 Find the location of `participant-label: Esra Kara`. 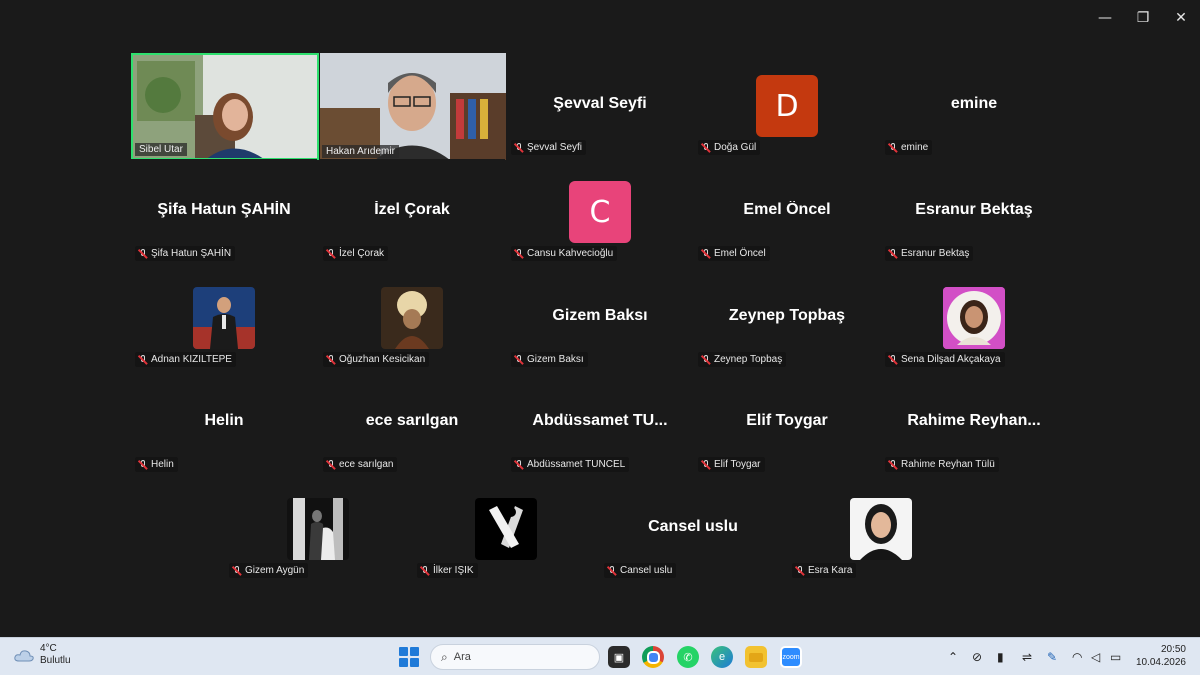

participant-label: Esra Kara is located at coordinates (824, 570).